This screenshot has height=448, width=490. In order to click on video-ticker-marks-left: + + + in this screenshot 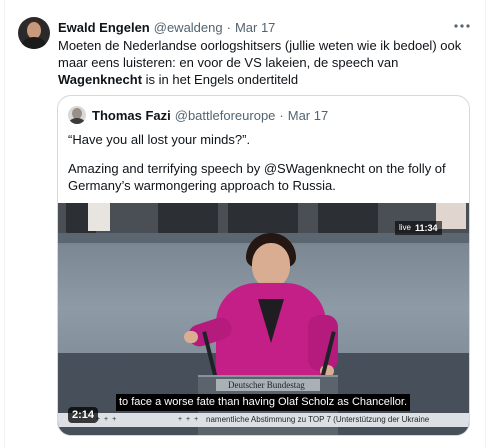, I will do `click(107, 419)`.